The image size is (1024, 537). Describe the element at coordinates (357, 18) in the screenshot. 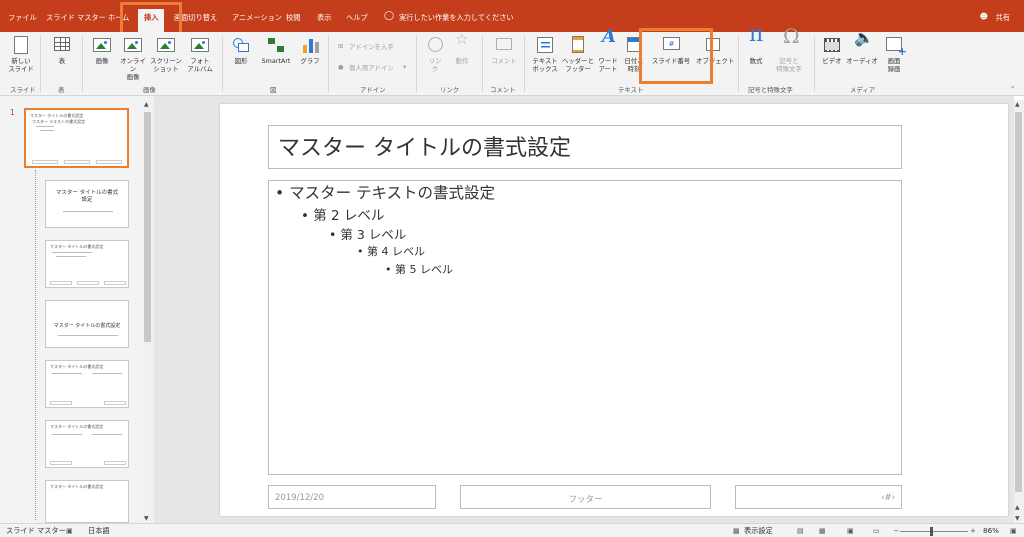

I see `tab-help: ヘルプ` at that location.